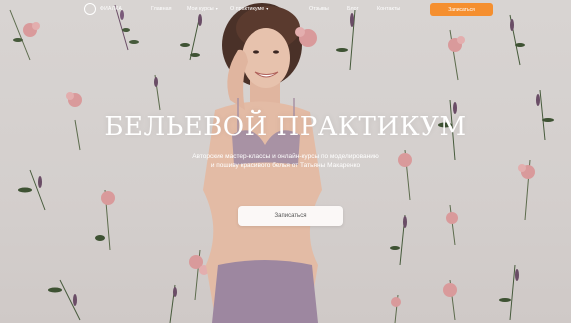  Describe the element at coordinates (90, 9) in the screenshot. I see `logo-mark-icon` at that location.